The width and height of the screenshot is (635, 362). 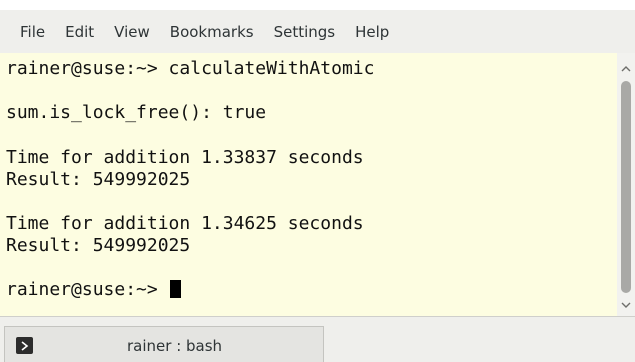 What do you see at coordinates (136, 112) in the screenshot?
I see `terminal-line-lock-free: sum.is_lock_free(): true` at bounding box center [136, 112].